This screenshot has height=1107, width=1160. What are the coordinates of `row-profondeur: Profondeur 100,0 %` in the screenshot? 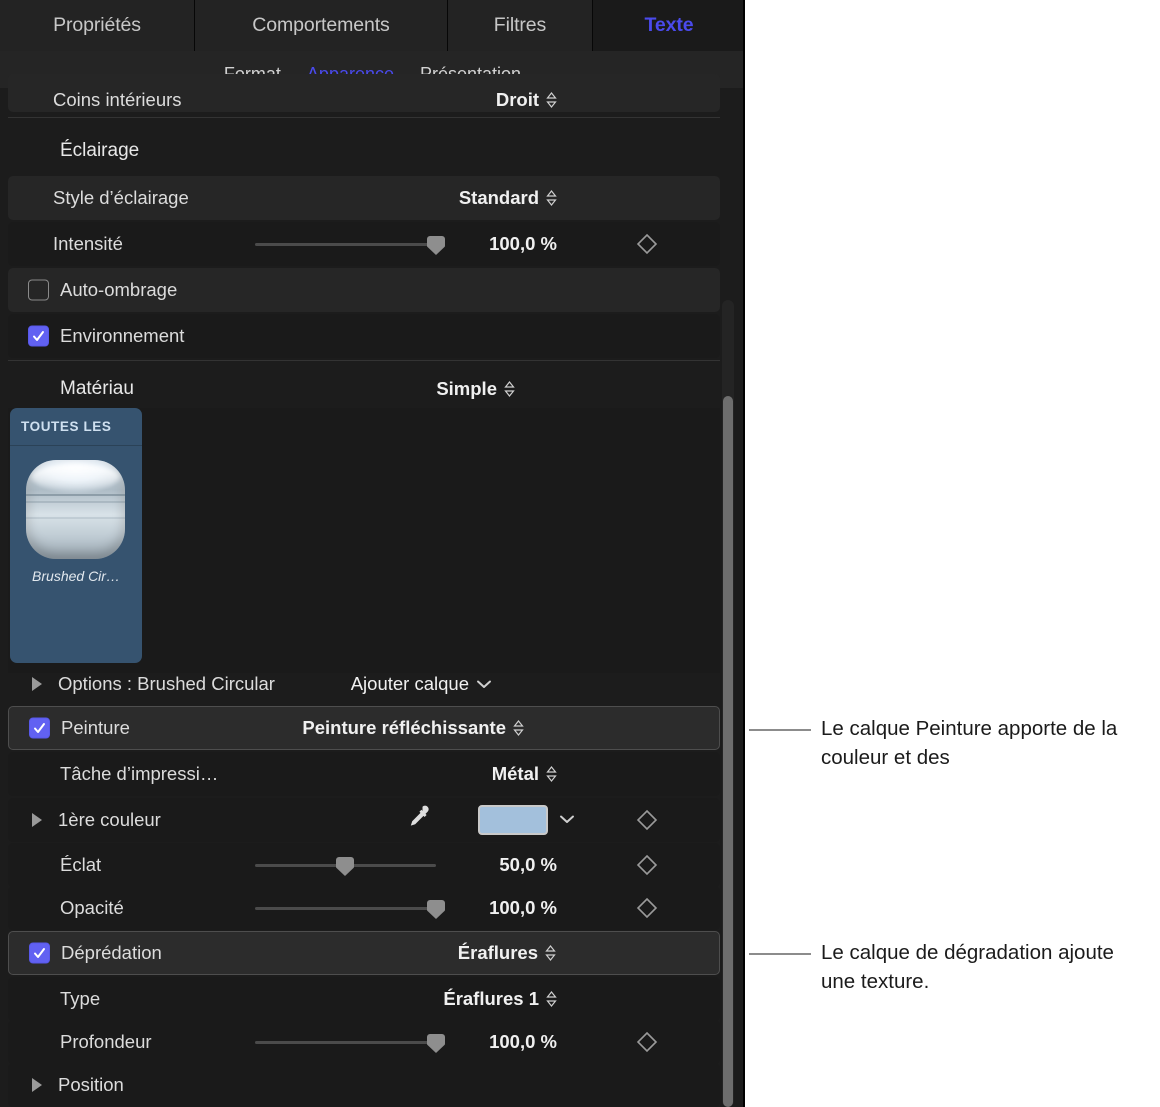 It's located at (364, 1042).